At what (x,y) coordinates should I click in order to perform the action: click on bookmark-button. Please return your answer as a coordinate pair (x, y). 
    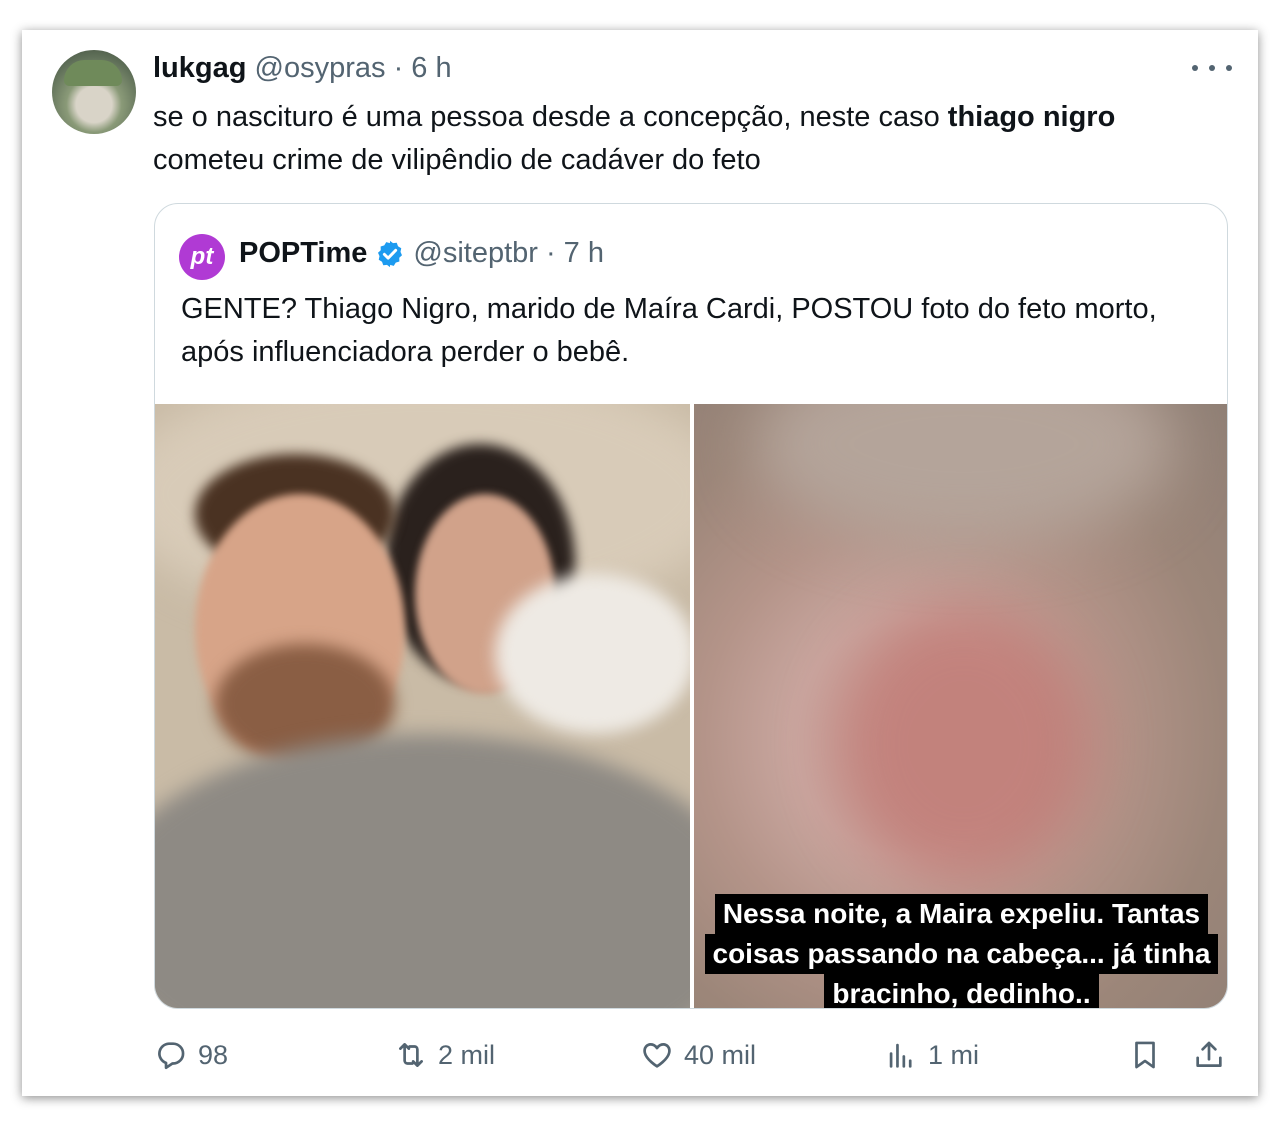
    Looking at the image, I should click on (1150, 1055).